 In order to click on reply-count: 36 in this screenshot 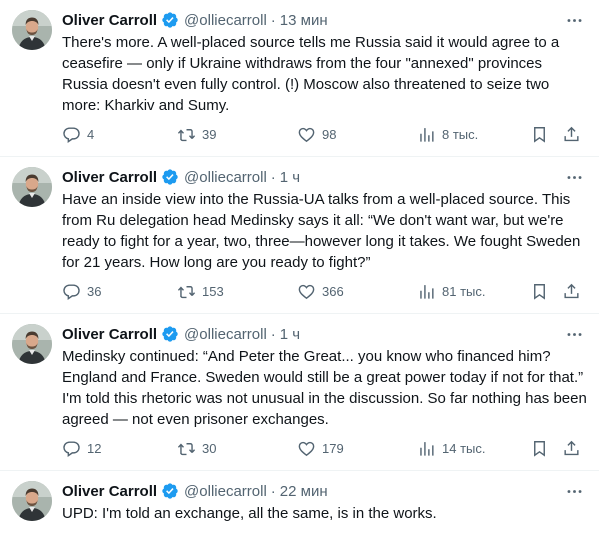, I will do `click(94, 291)`.